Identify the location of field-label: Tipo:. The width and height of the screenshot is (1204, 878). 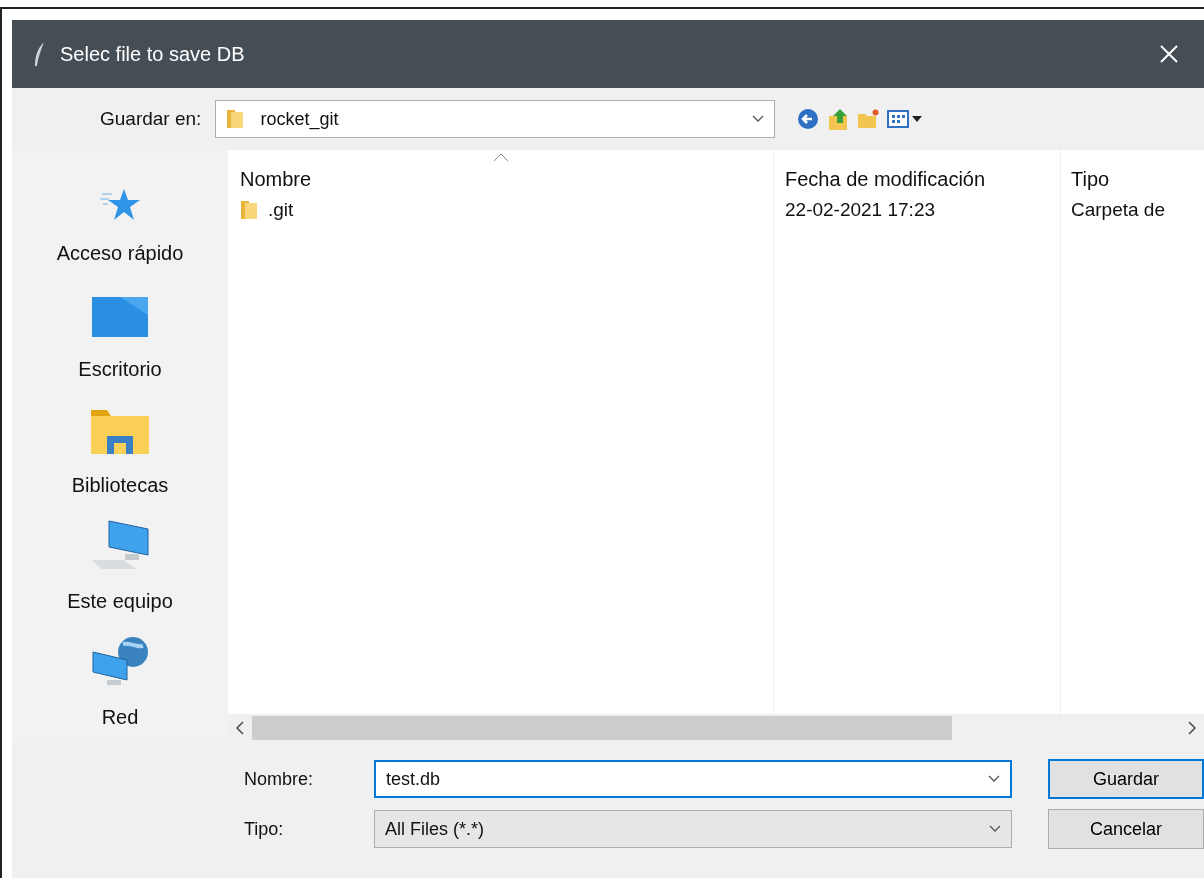
(264, 829).